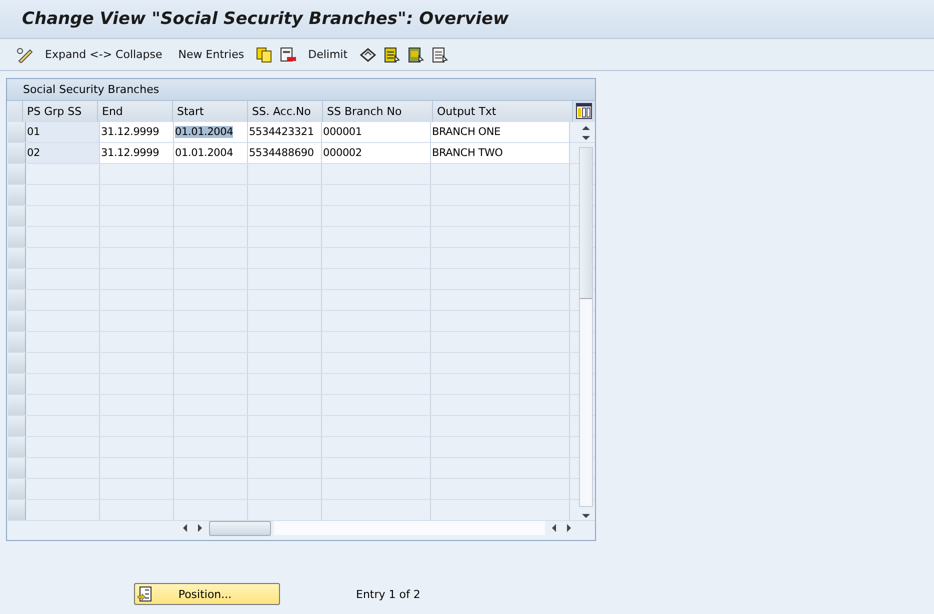 Image resolution: width=934 pixels, height=614 pixels. What do you see at coordinates (63, 153) in the screenshot?
I see `table-cell: 02` at bounding box center [63, 153].